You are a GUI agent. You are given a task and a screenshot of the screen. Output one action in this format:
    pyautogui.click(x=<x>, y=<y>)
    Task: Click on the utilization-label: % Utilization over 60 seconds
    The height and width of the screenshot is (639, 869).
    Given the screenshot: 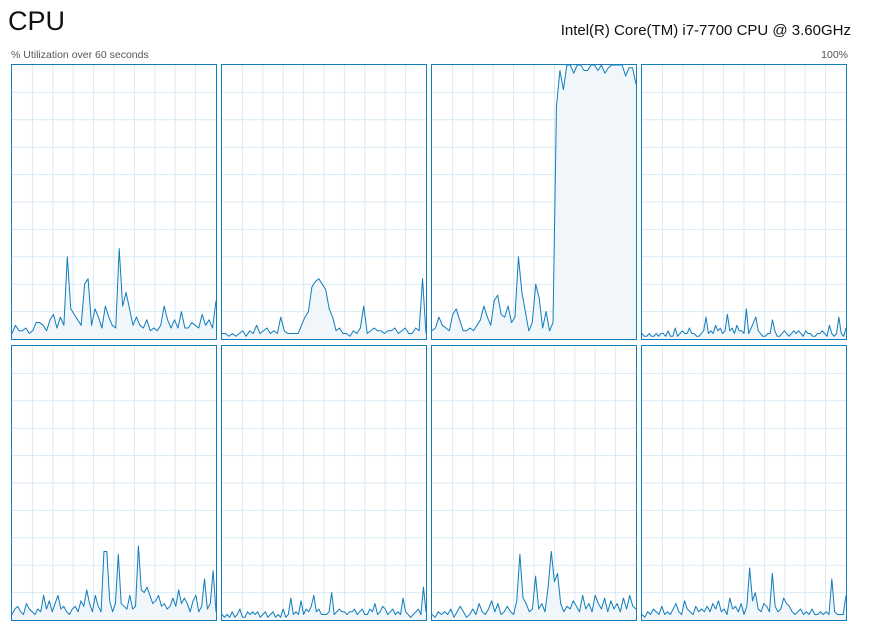 What is the action you would take?
    pyautogui.click(x=80, y=55)
    